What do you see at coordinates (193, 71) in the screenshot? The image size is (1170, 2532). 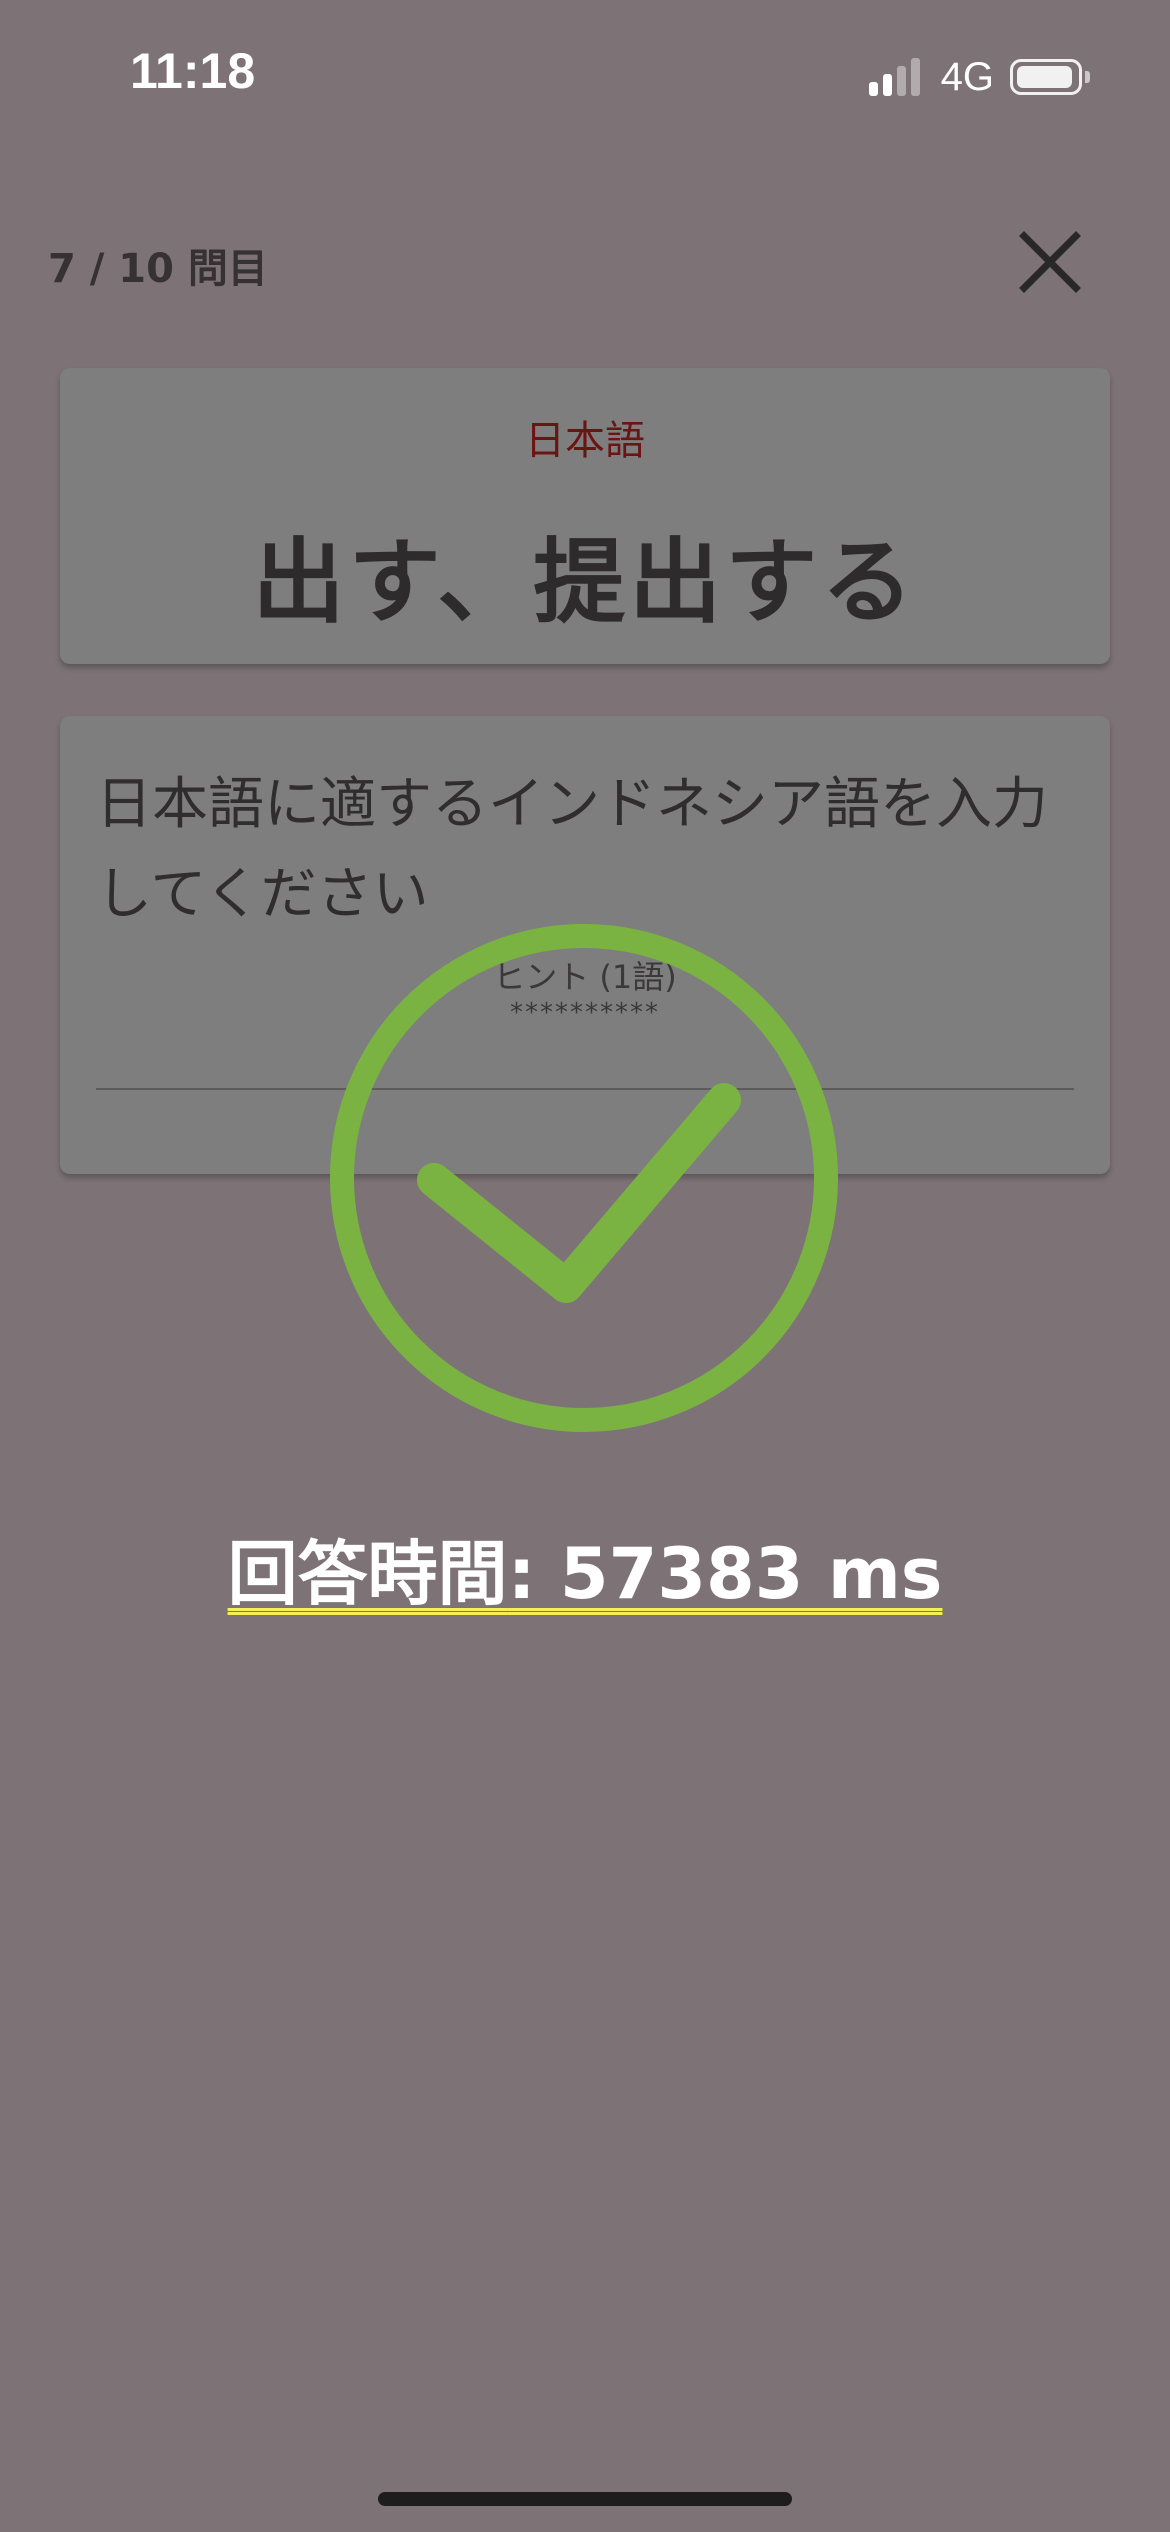 I see `status-time: 11:18` at bounding box center [193, 71].